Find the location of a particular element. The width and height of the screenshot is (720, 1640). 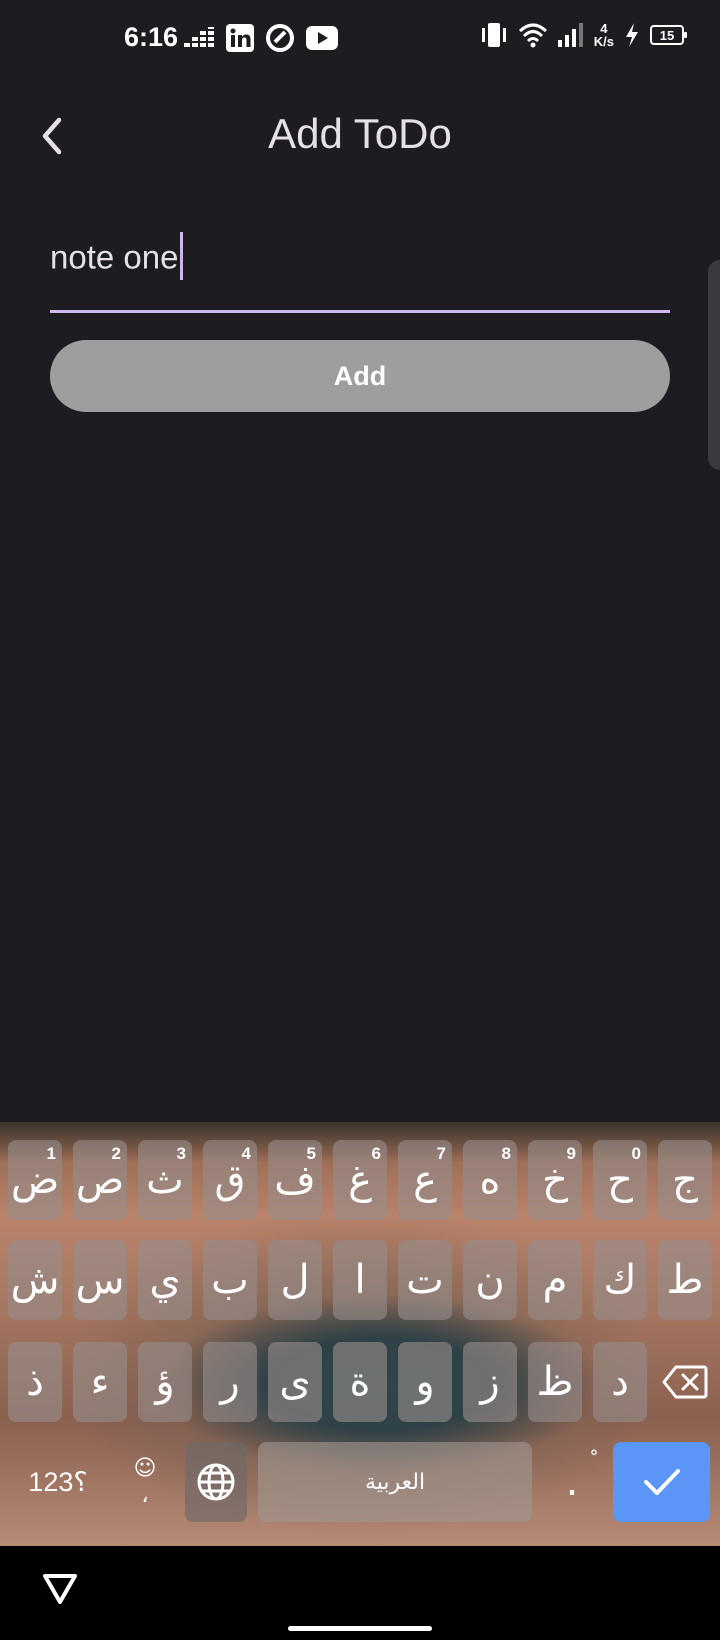

keyboard-row-3: ذ ء ؤ ر ى ة و ز ظ د is located at coordinates (360, 1382).